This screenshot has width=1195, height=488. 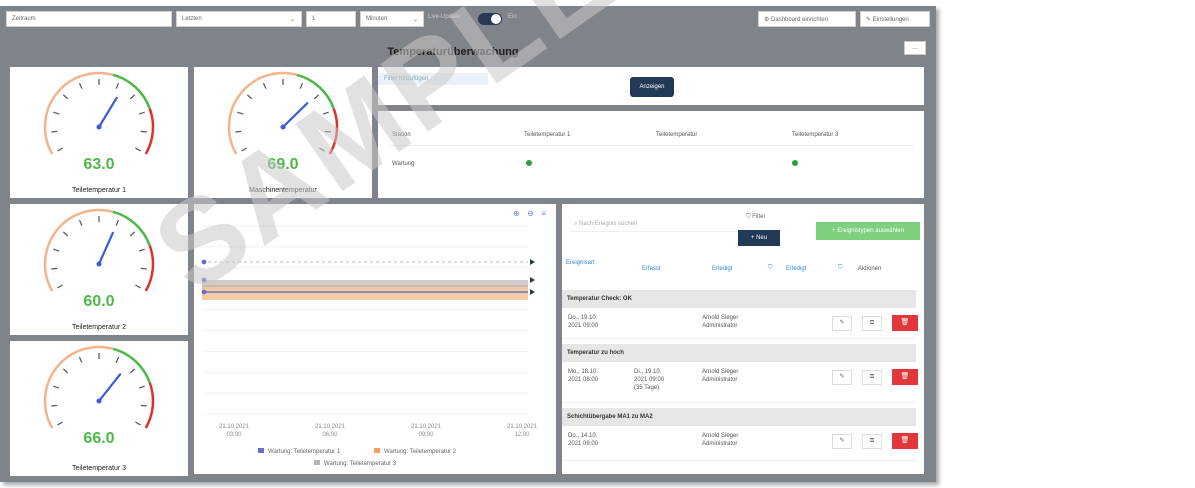 I want to click on table-row-station: Wartung, so click(x=403, y=164).